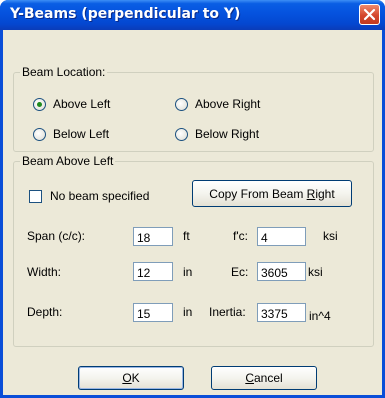  Describe the element at coordinates (64, 72) in the screenshot. I see `beam-location-legend: Beam Location:` at that location.